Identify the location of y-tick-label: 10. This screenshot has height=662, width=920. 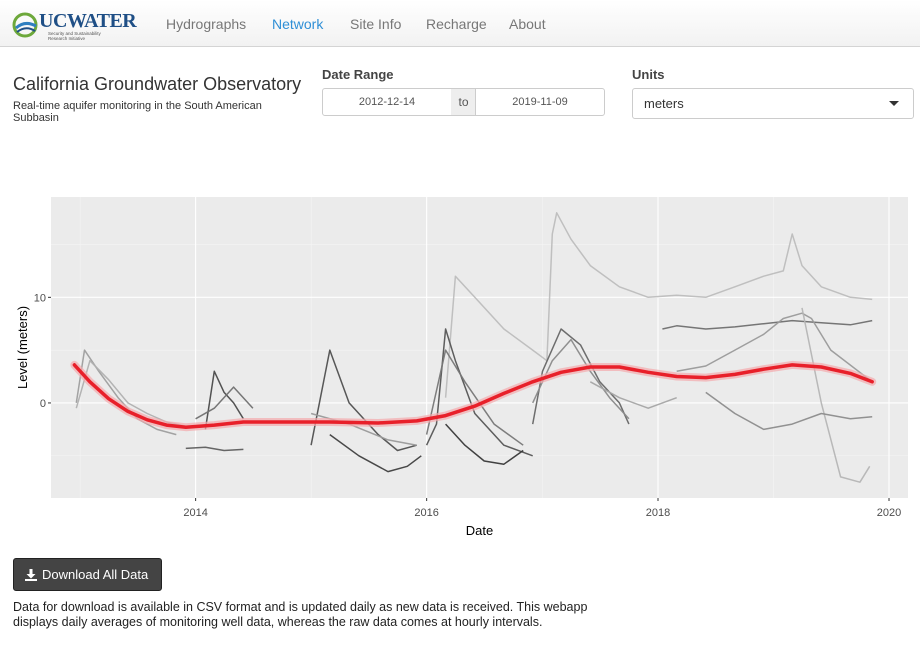
(40, 298).